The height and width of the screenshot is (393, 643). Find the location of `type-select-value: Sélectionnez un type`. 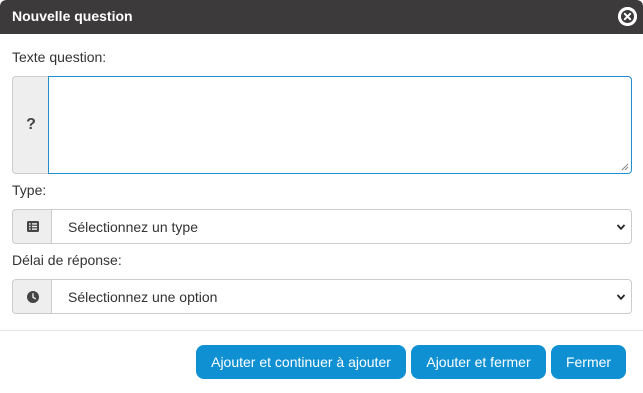

type-select-value: Sélectionnez un type is located at coordinates (133, 227).